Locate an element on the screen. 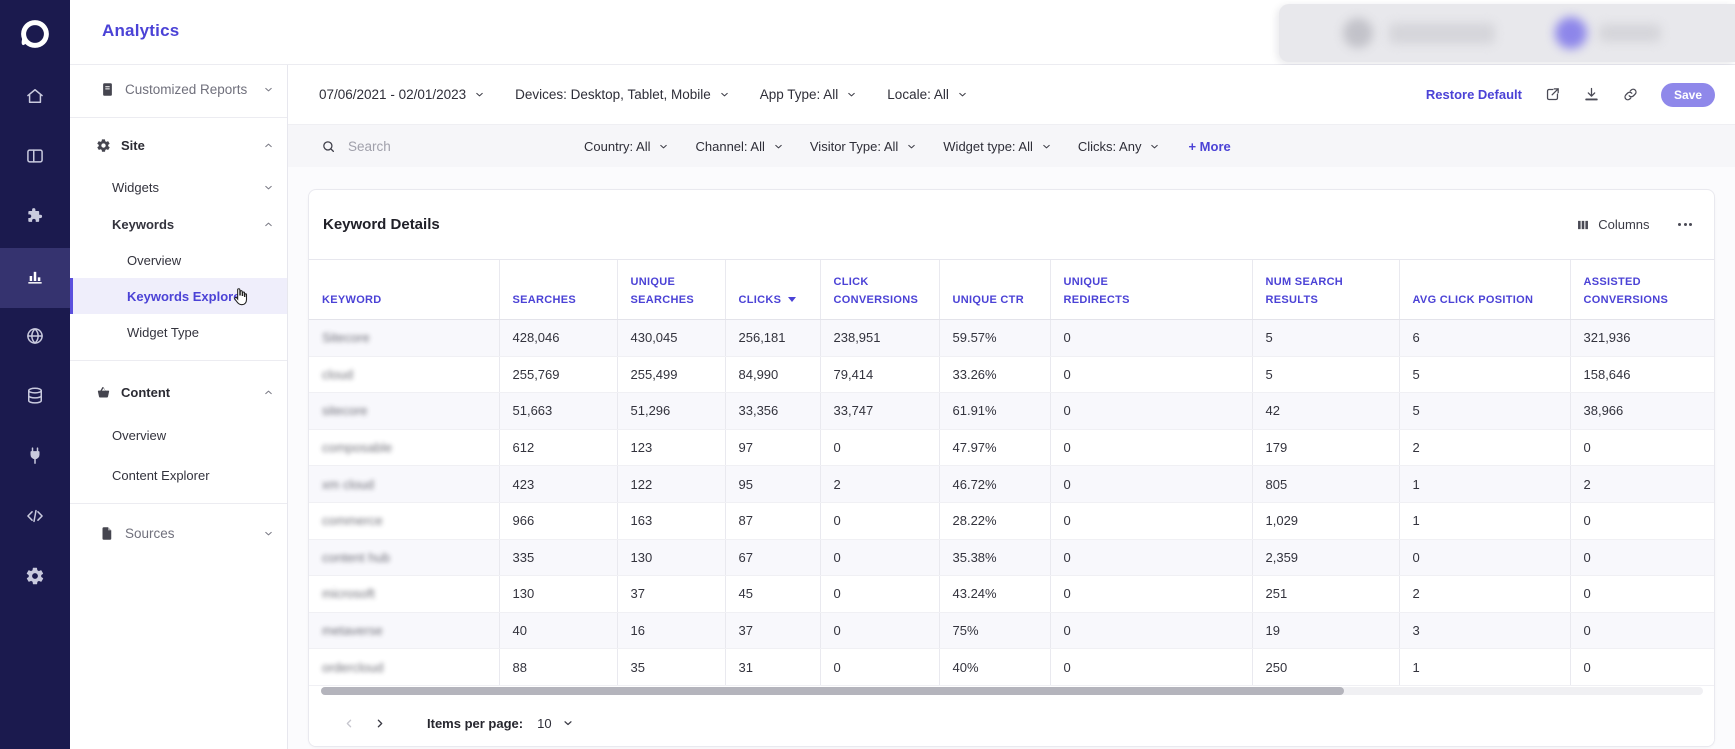 This screenshot has height=749, width=1735. metric-cell: 250 is located at coordinates (1325, 667).